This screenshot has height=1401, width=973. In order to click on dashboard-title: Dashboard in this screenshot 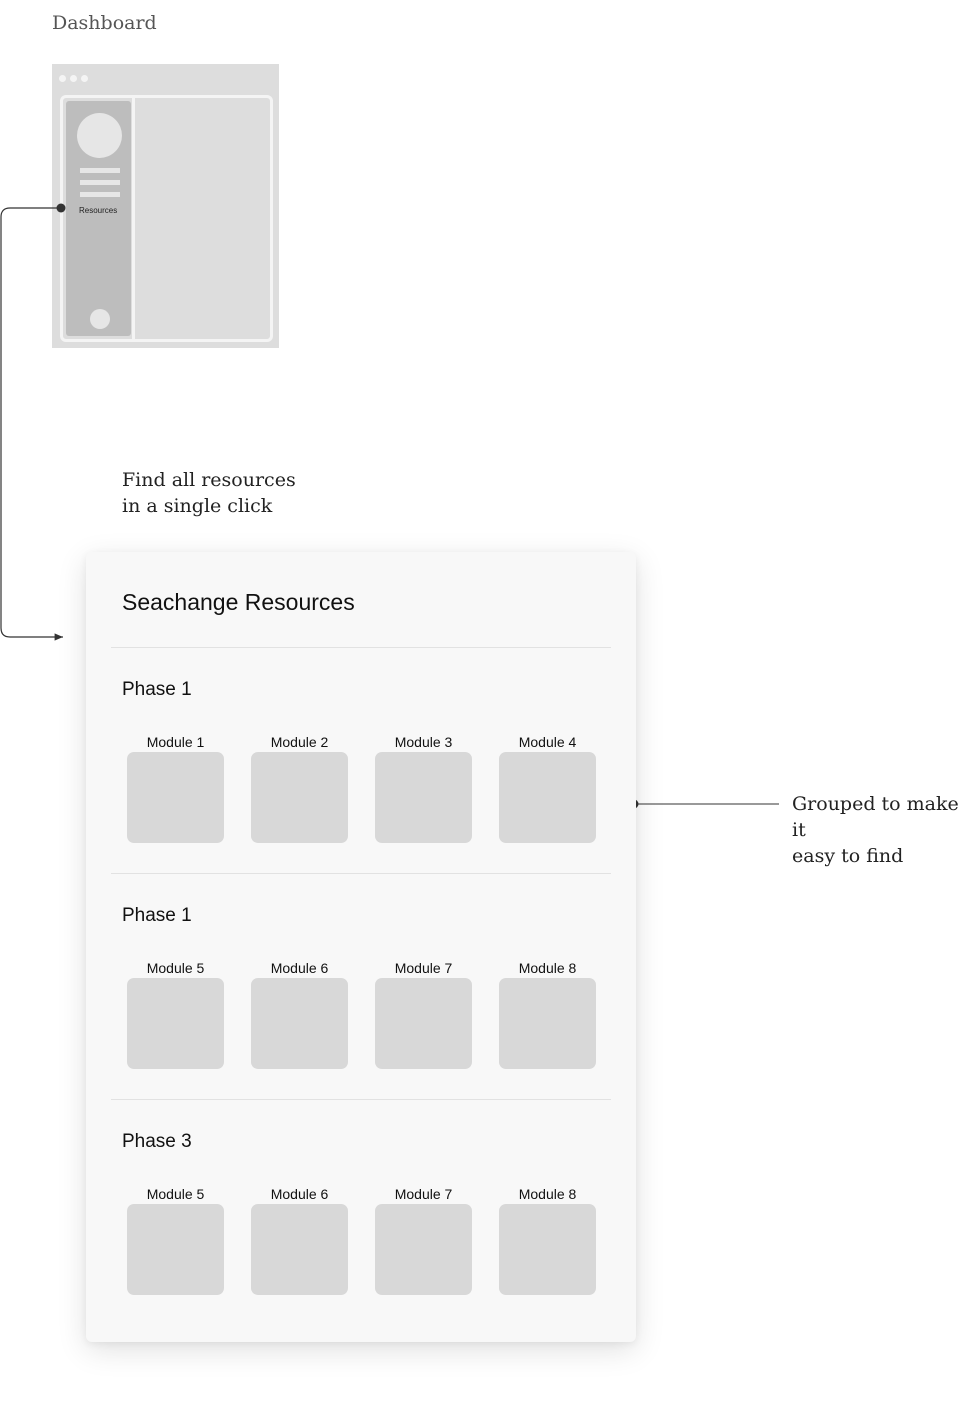, I will do `click(104, 23)`.